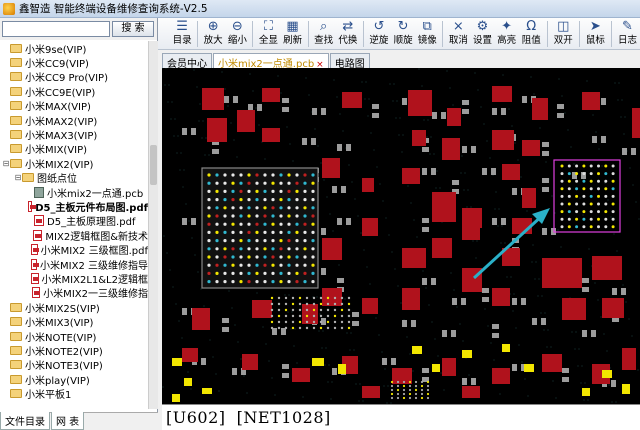  Describe the element at coordinates (627, 34) in the screenshot. I see `toolbar-button-log: ✎ 日志` at that location.